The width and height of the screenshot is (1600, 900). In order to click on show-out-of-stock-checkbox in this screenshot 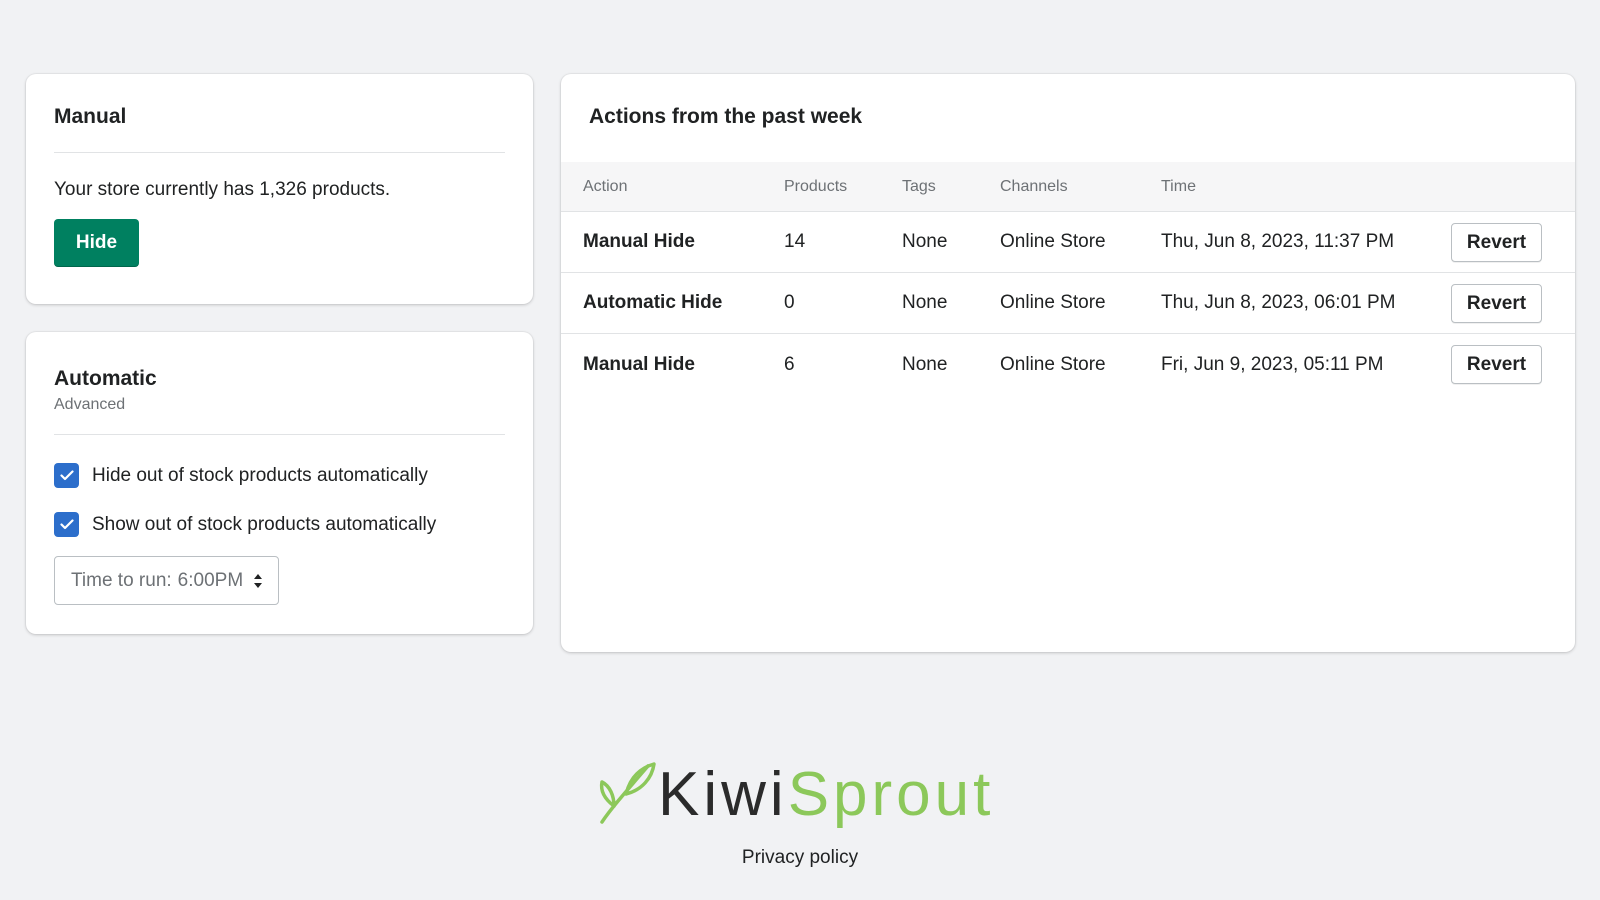, I will do `click(66, 524)`.